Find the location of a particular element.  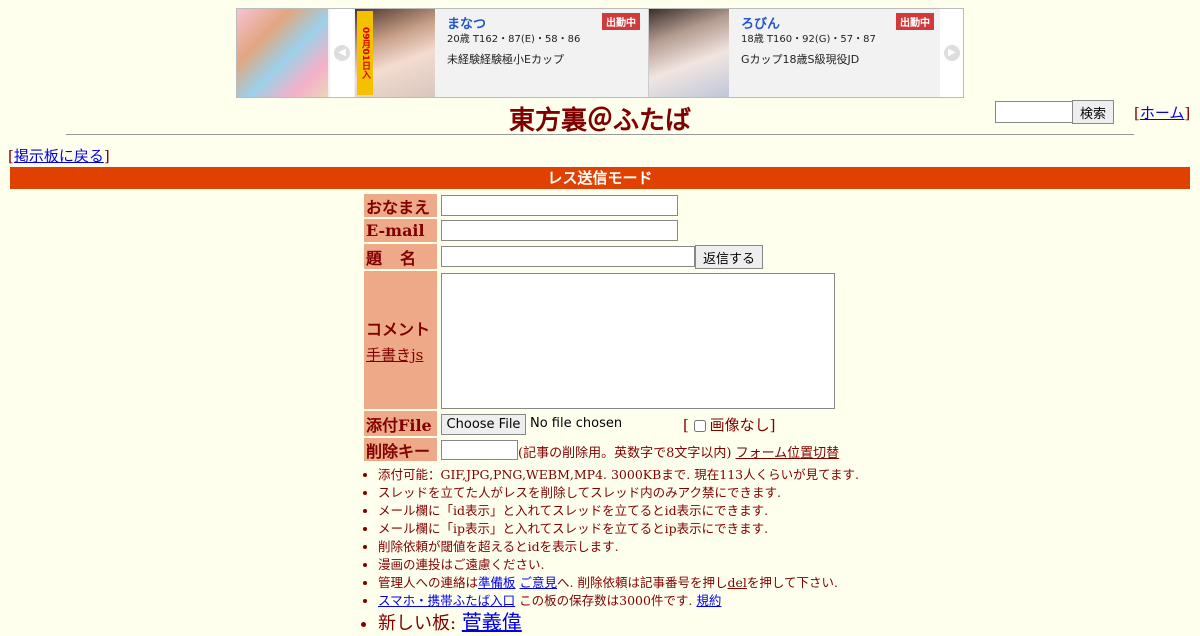

comment-label-cell: コメント 手書きjs is located at coordinates (400, 340).